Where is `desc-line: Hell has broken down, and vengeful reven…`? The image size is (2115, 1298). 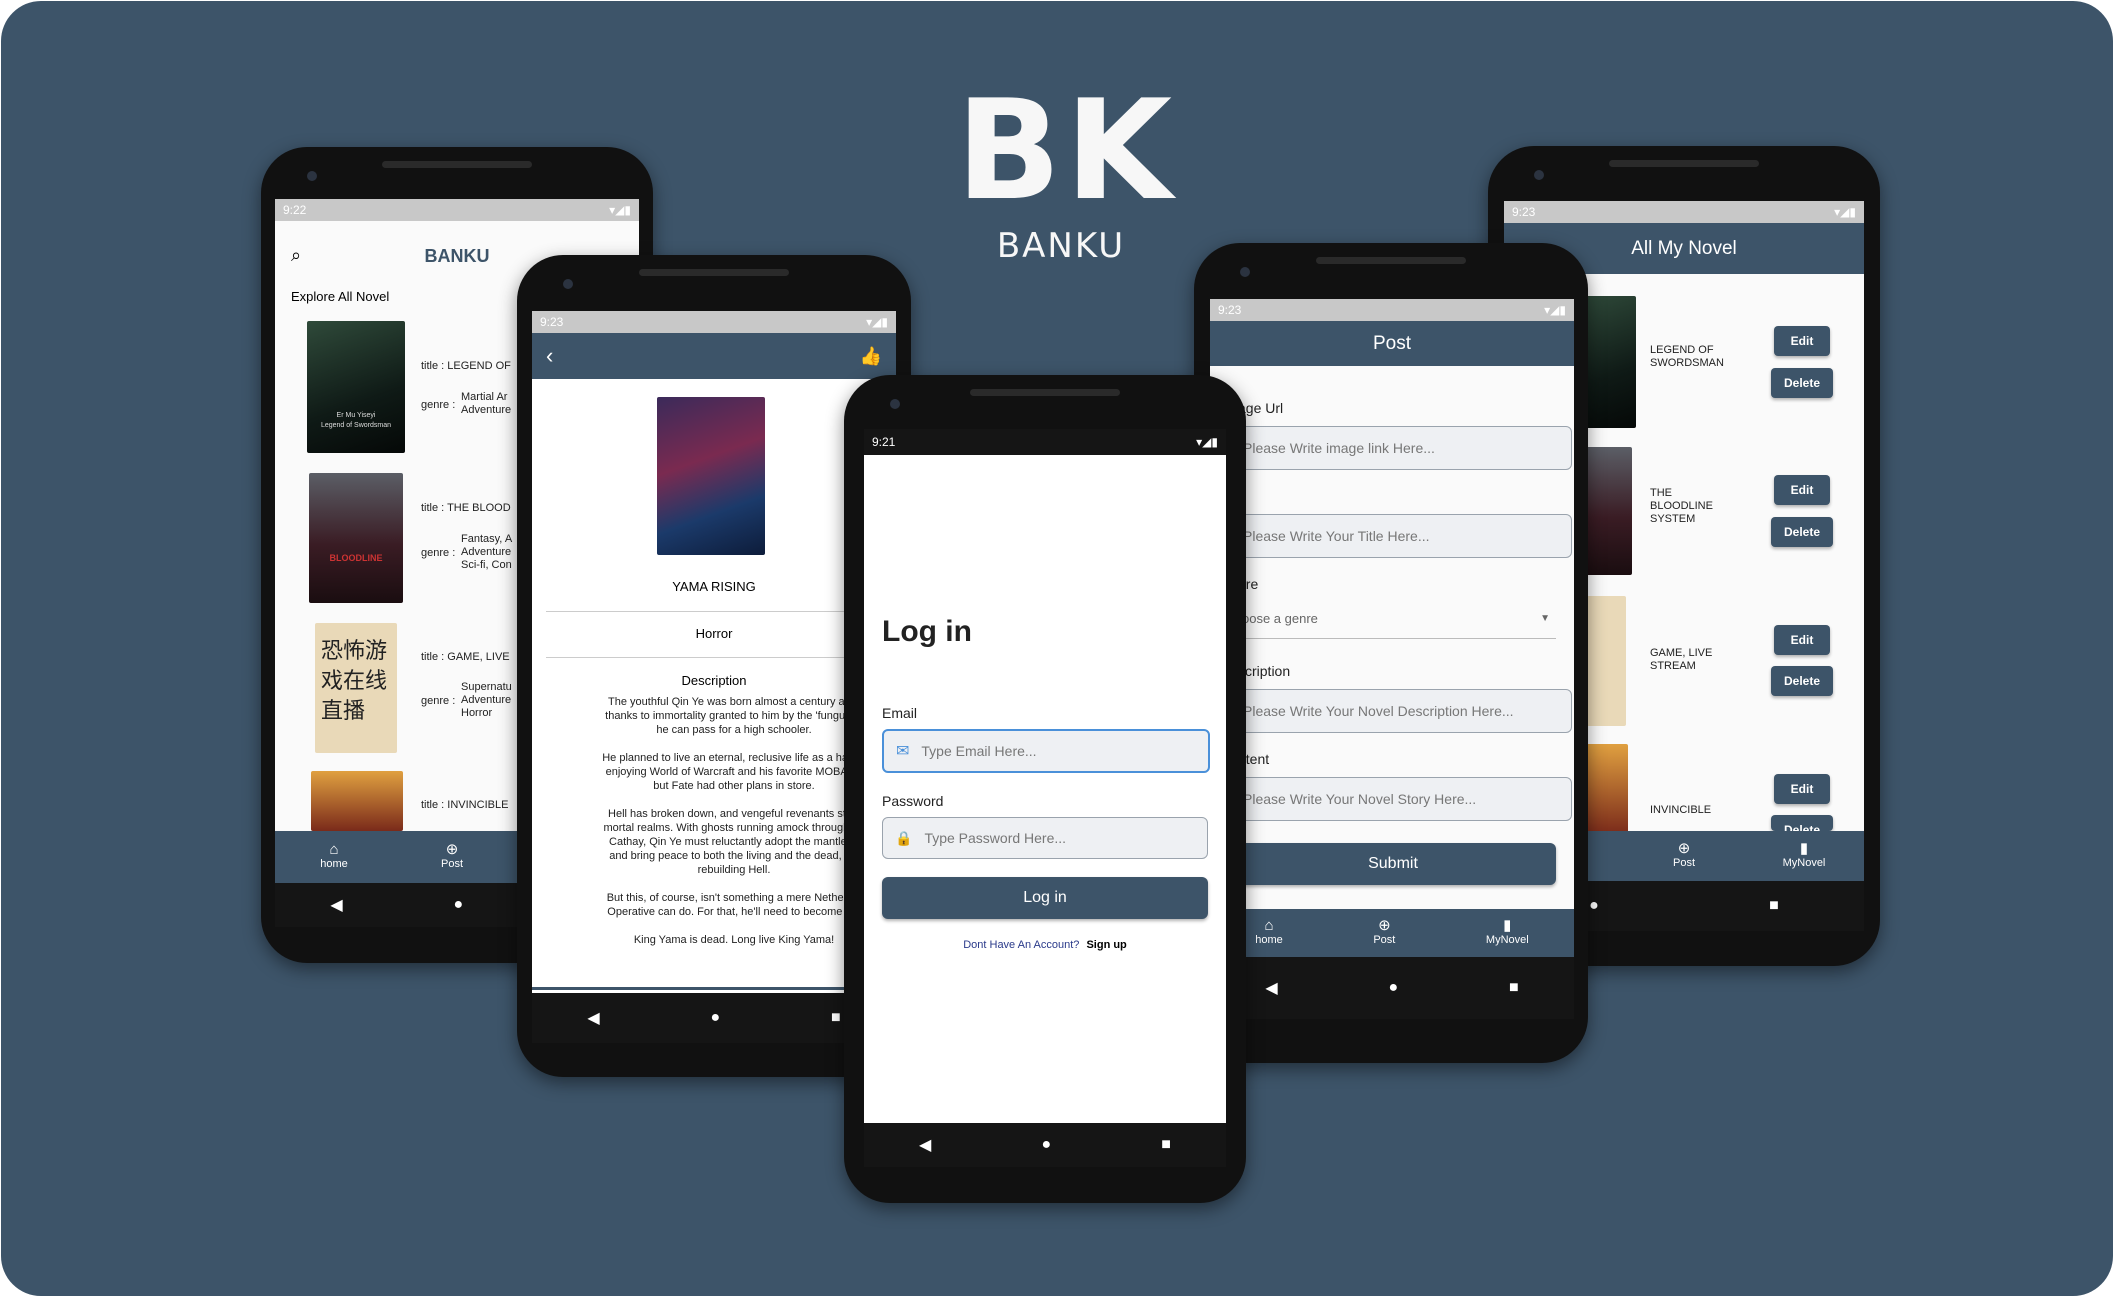 desc-line: Hell has broken down, and vengeful reven… is located at coordinates (734, 814).